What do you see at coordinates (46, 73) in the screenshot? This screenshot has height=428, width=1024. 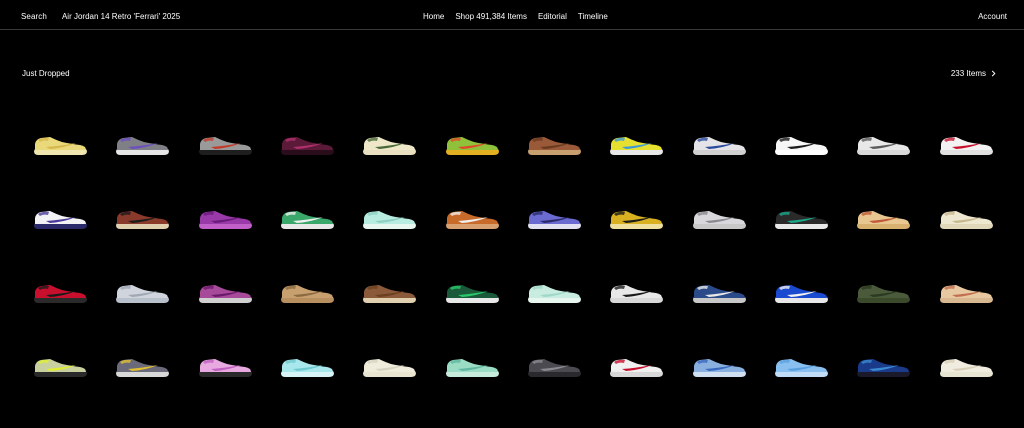 I see `section-title: Just Dropped` at bounding box center [46, 73].